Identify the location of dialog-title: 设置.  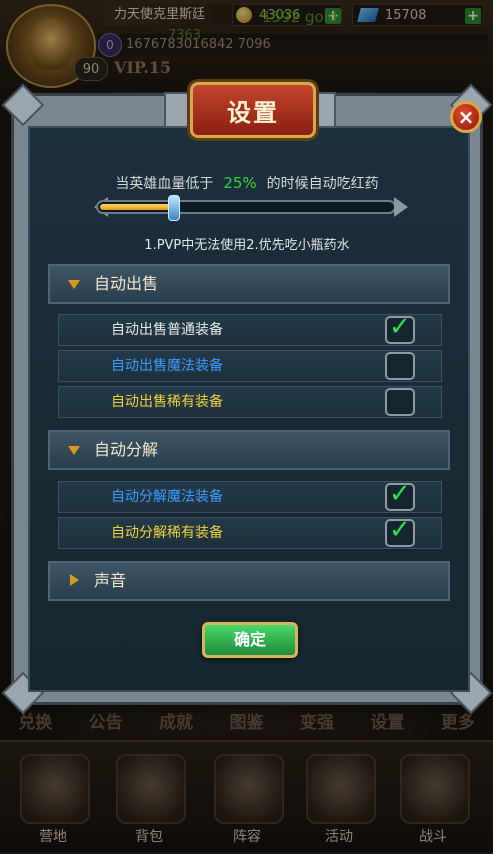
(253, 110).